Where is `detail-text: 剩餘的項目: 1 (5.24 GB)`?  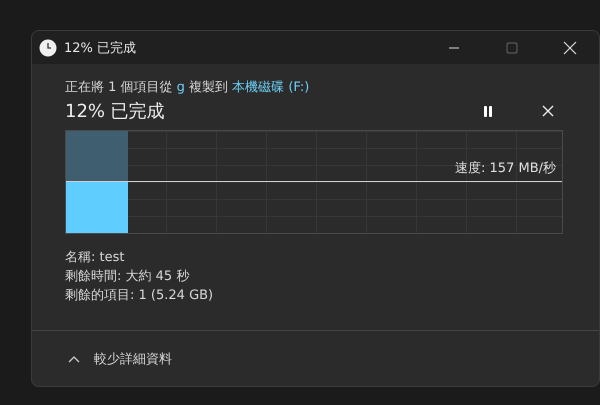 detail-text: 剩餘的項目: 1 (5.24 GB) is located at coordinates (139, 296).